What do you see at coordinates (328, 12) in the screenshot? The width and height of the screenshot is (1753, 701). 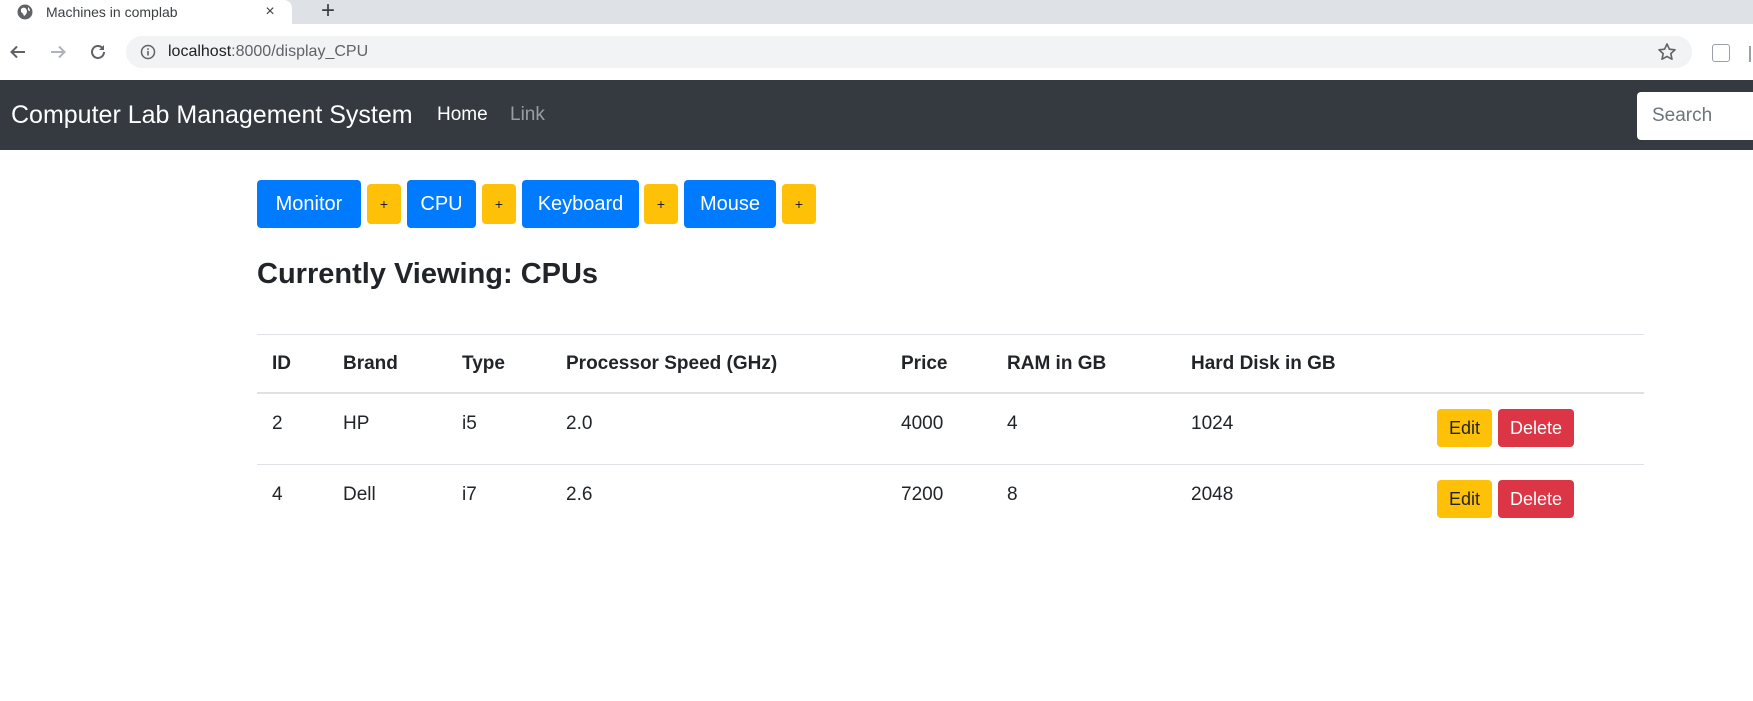 I see `new-tab-button: +` at bounding box center [328, 12].